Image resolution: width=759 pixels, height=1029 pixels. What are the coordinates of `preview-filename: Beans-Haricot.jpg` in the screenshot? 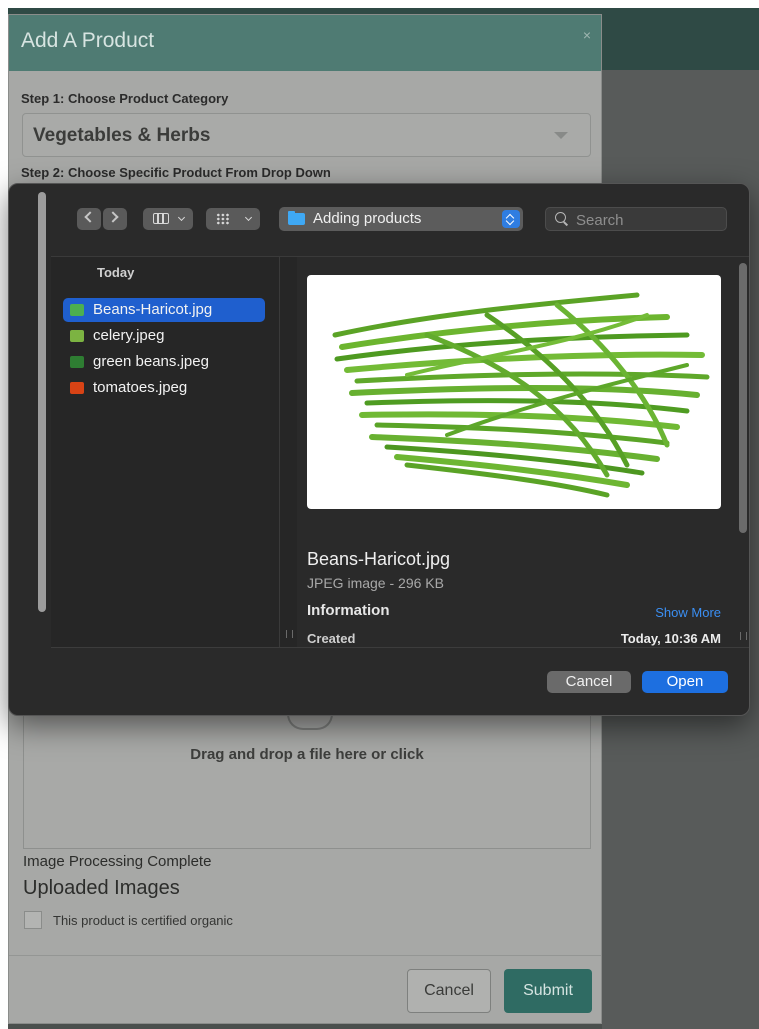 It's located at (379, 559).